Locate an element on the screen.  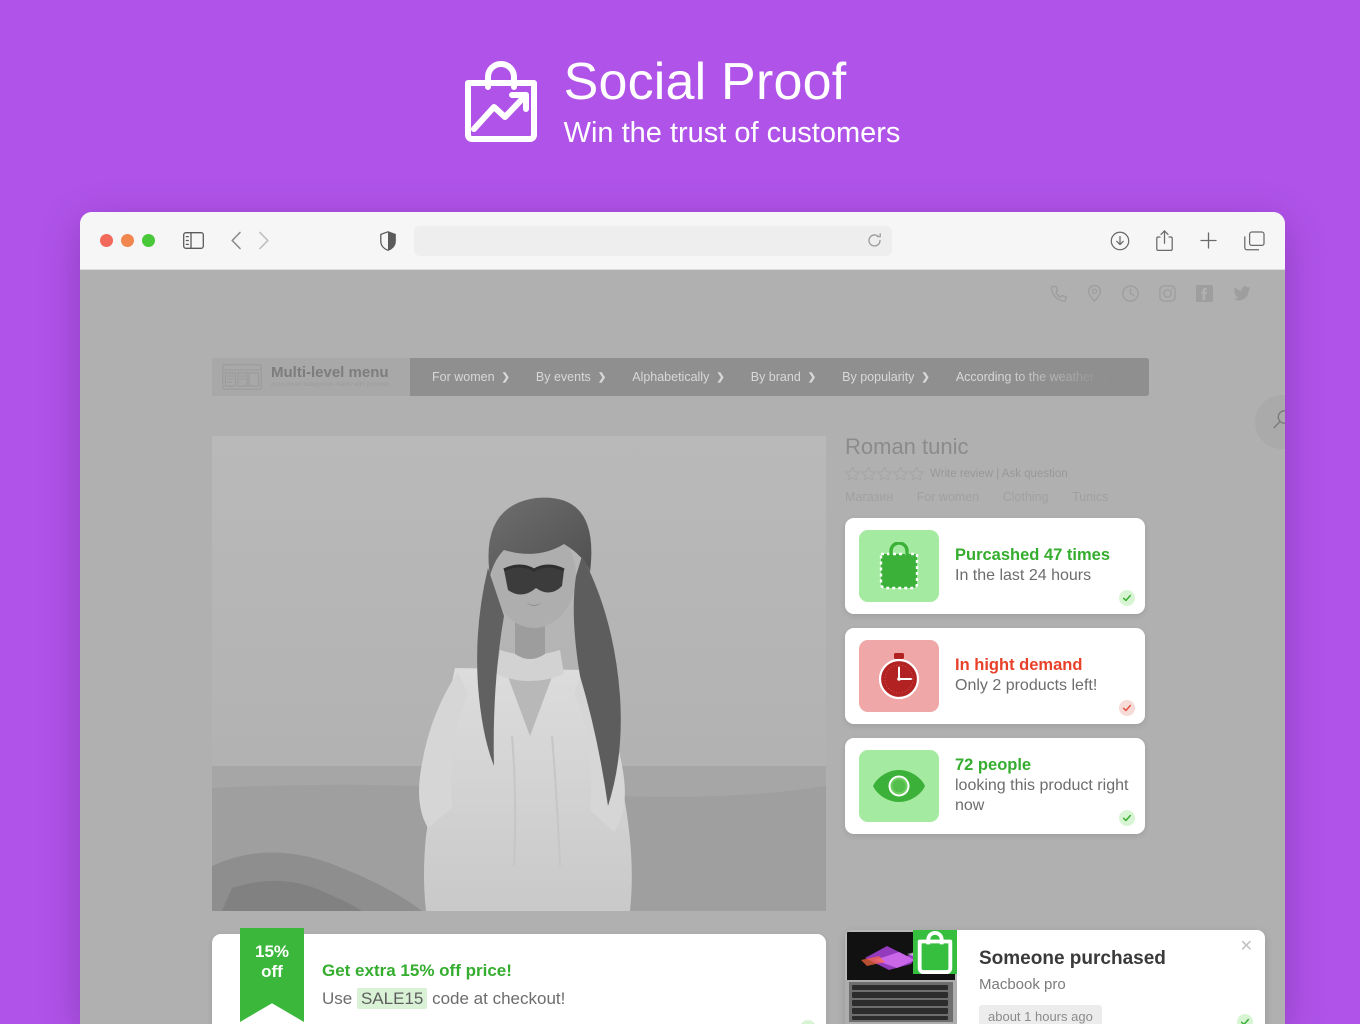
discount-ribbon: 15% off is located at coordinates (272, 975).